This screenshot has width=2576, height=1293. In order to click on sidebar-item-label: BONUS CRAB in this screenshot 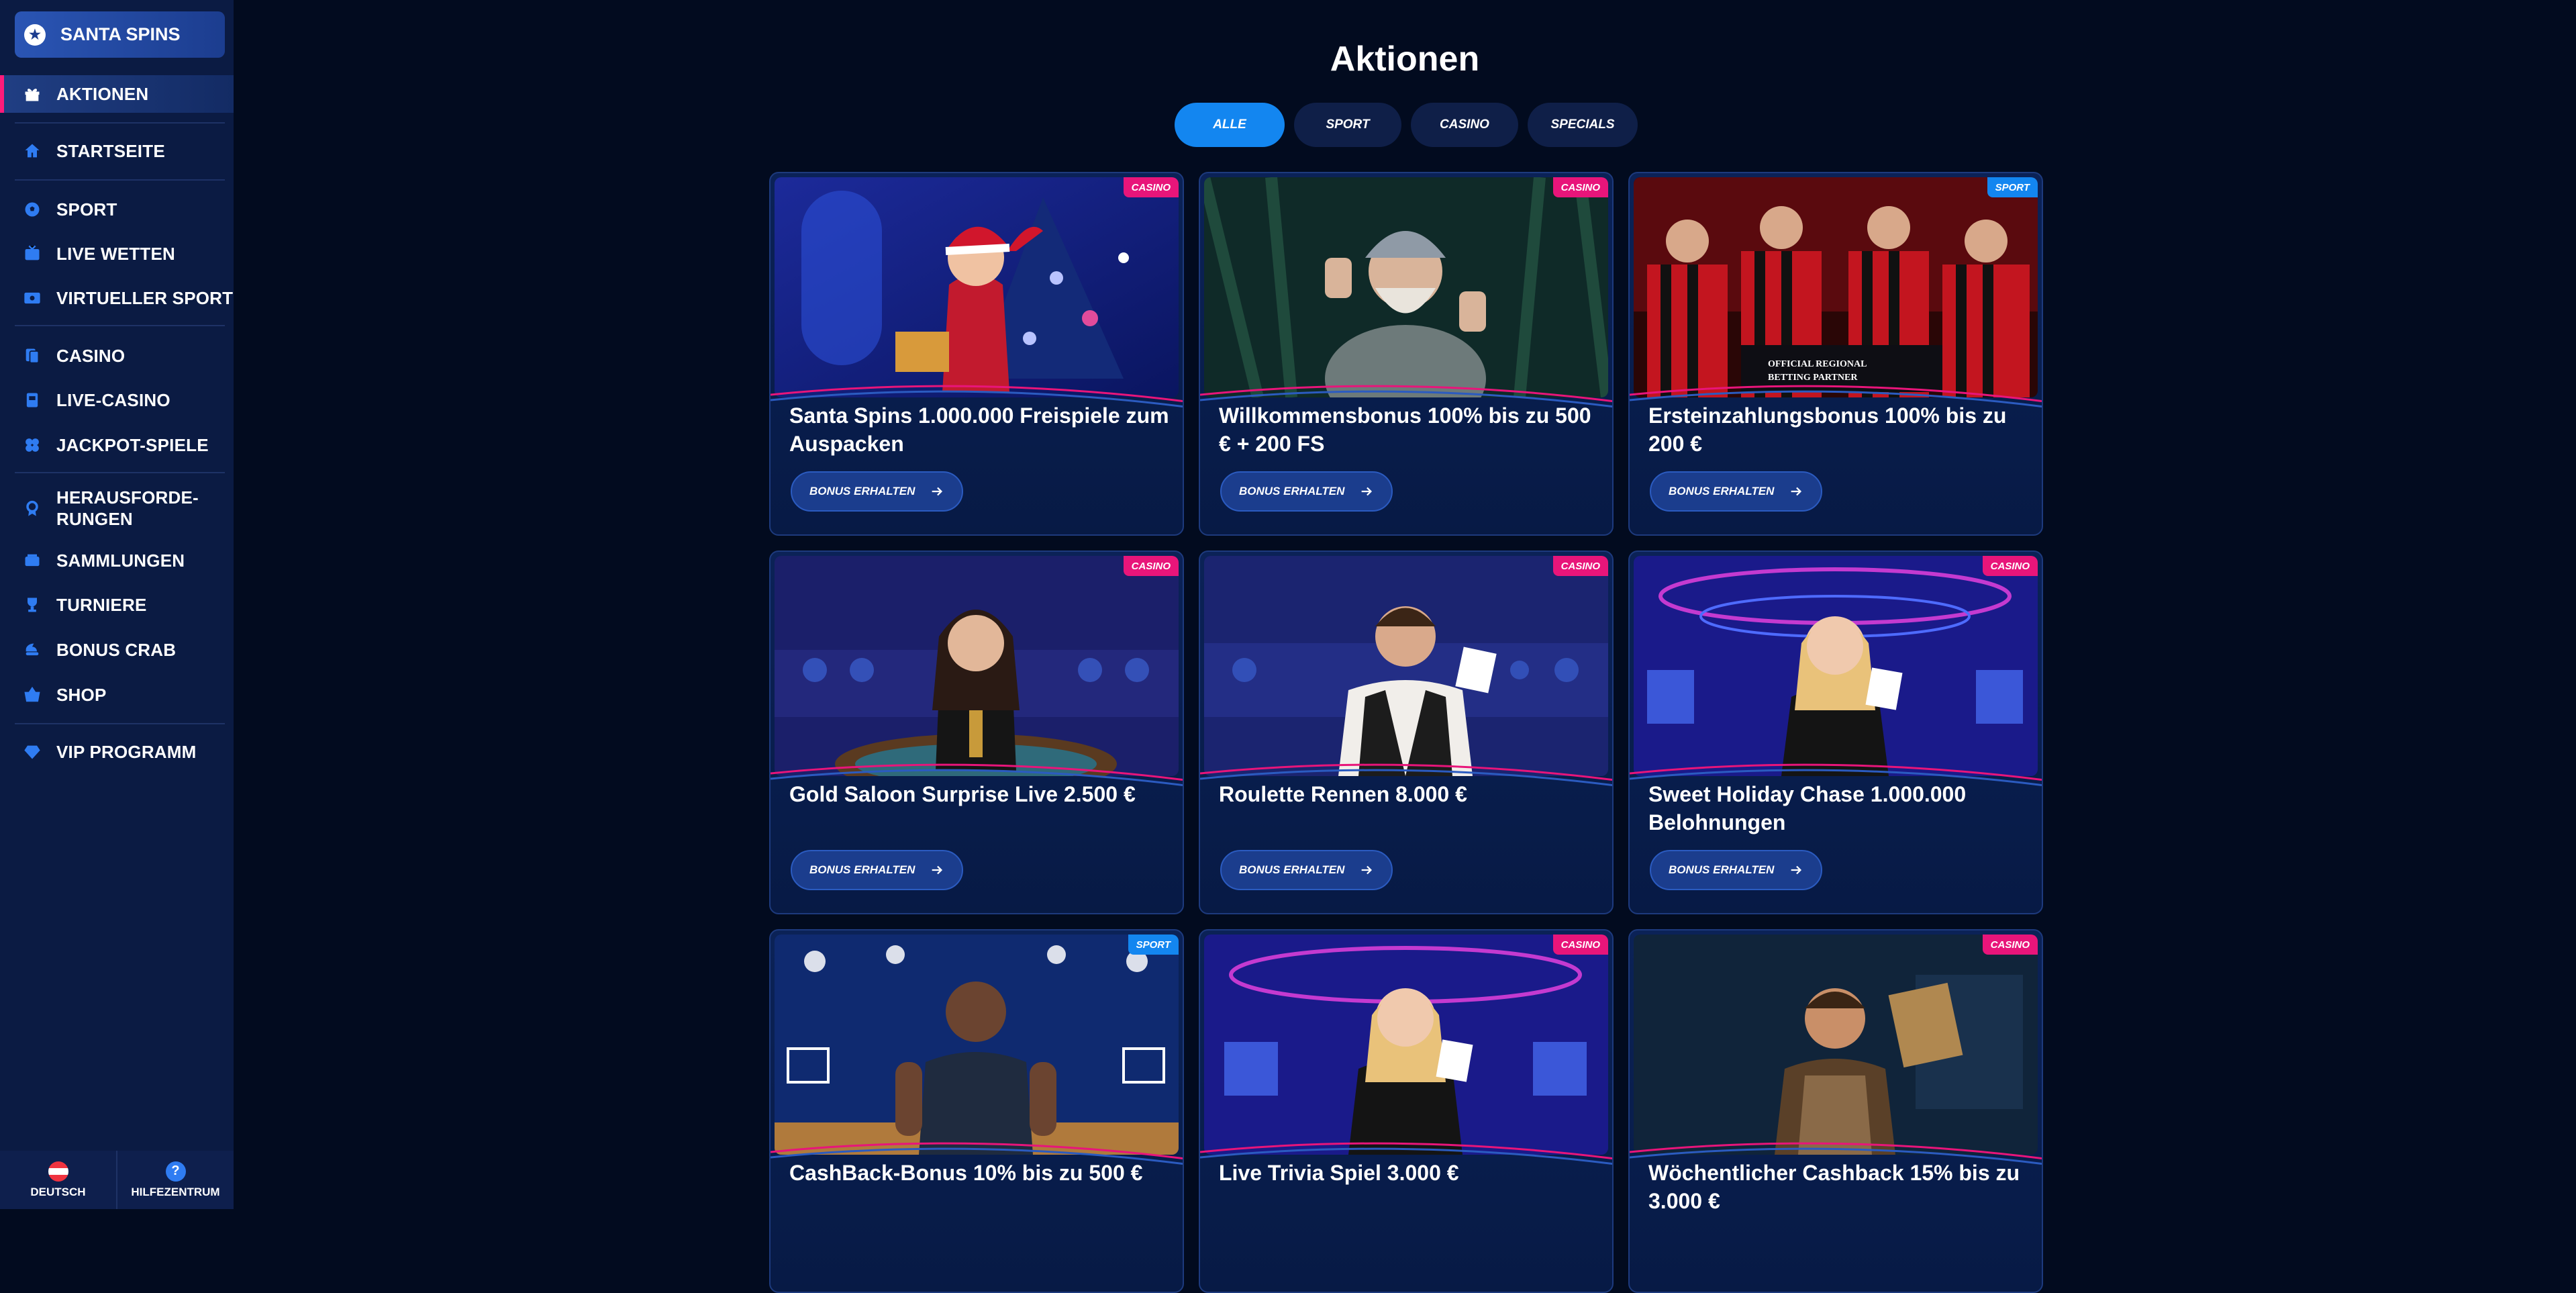, I will do `click(116, 650)`.